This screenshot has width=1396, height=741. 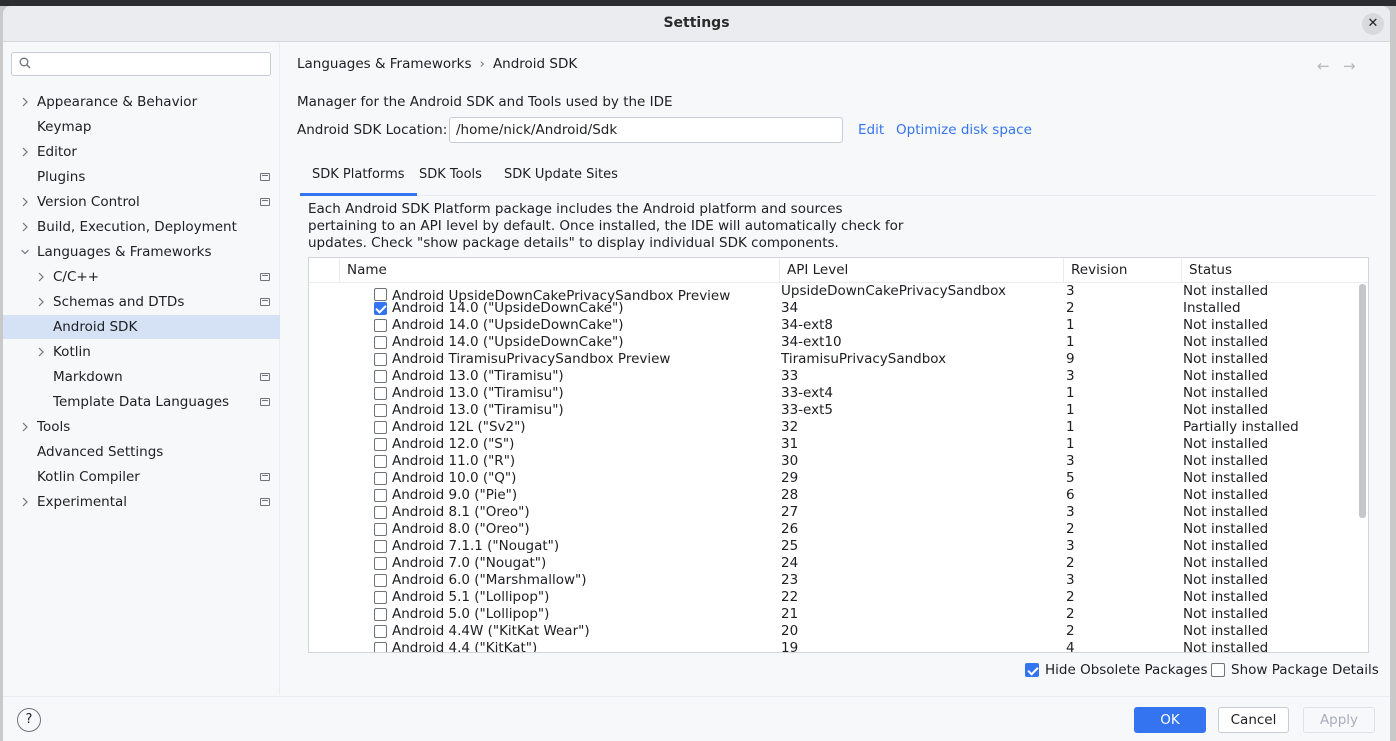 I want to click on api-level: 26, so click(x=790, y=529).